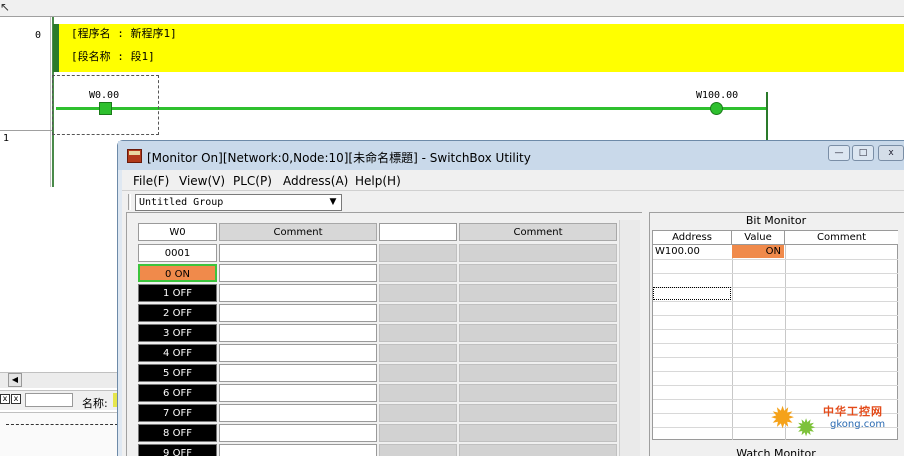 The width and height of the screenshot is (904, 456). What do you see at coordinates (177, 232) in the screenshot?
I see `word-header: W0` at bounding box center [177, 232].